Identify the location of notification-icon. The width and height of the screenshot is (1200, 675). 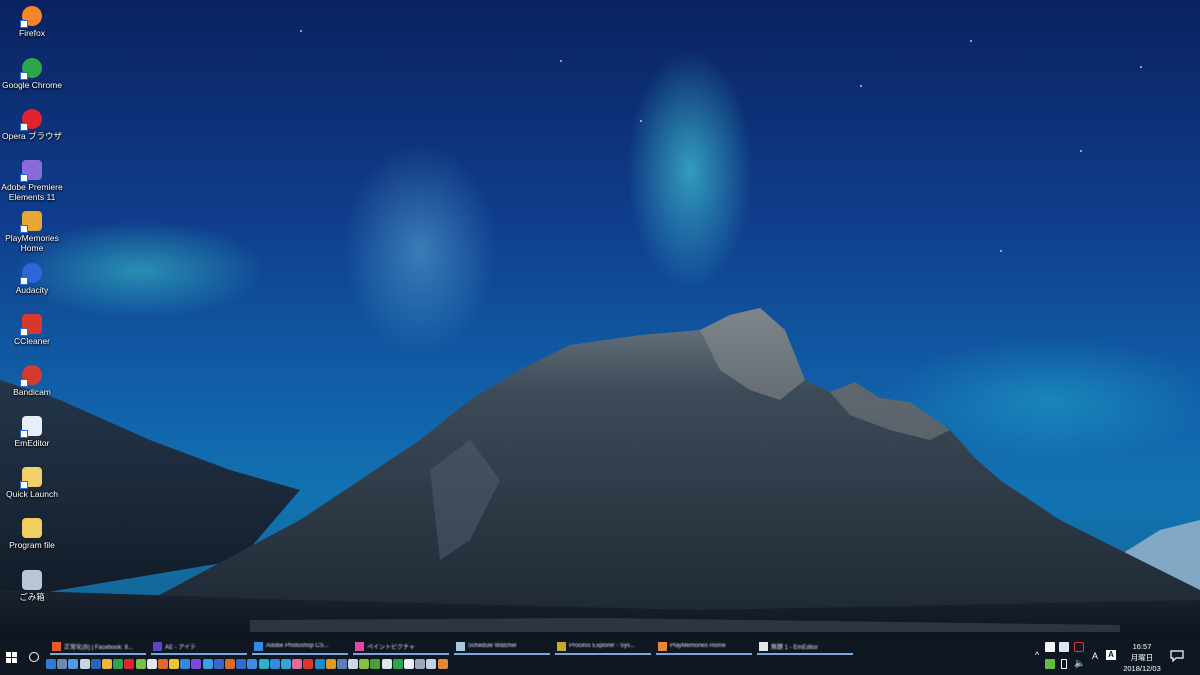
(1177, 656).